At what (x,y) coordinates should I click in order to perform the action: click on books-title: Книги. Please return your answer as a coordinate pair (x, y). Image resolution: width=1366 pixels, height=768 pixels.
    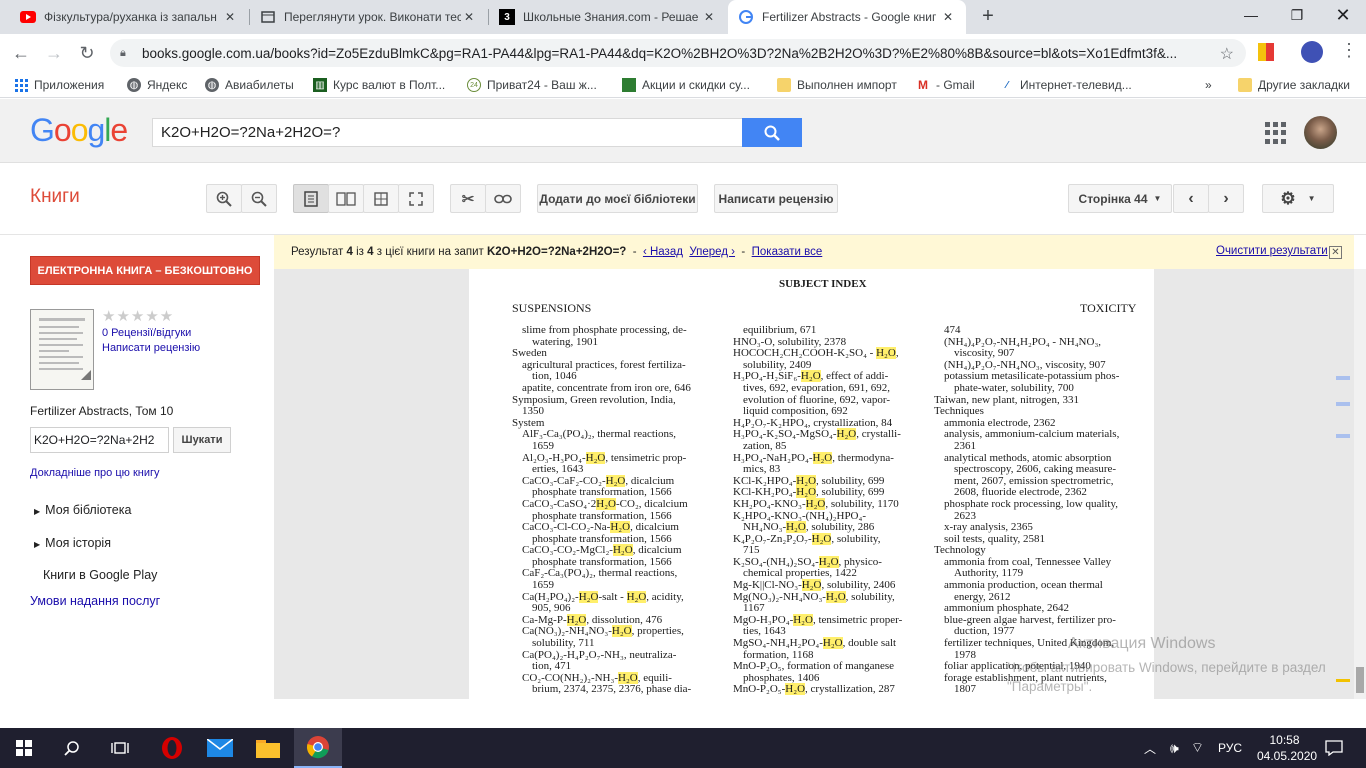
    Looking at the image, I should click on (55, 197).